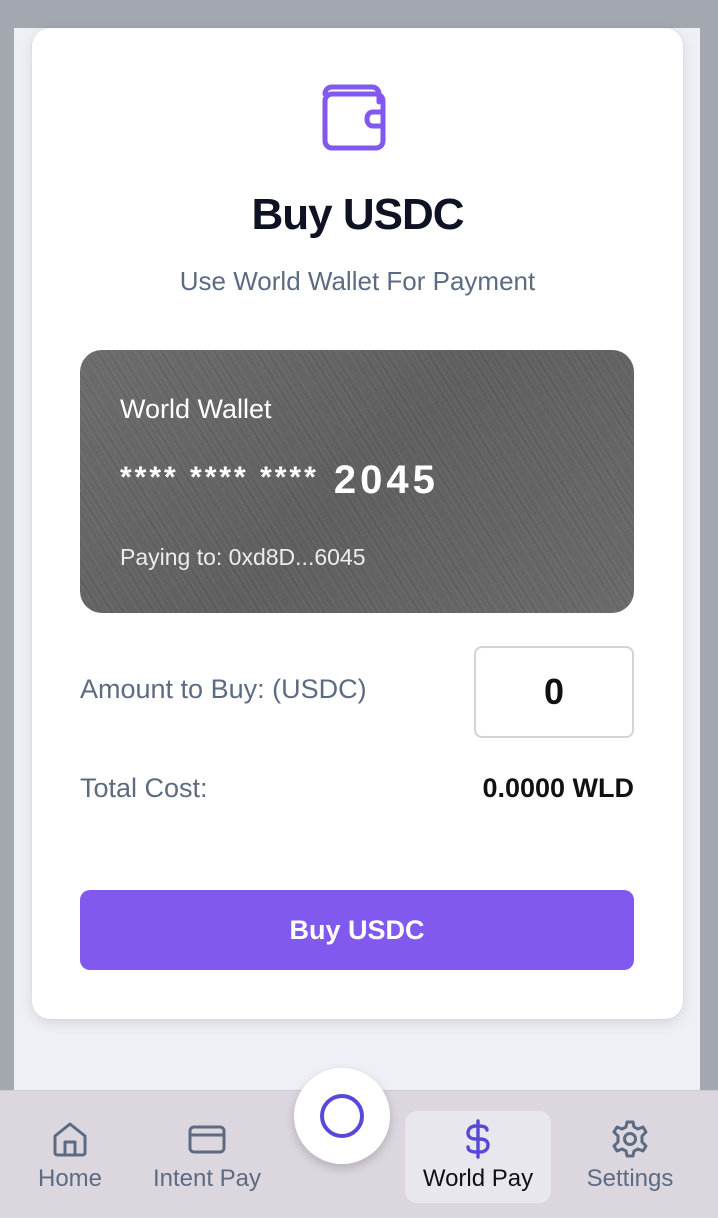 This screenshot has height=1218, width=718. I want to click on total-cost-value: 0.0000 WLD, so click(558, 788).